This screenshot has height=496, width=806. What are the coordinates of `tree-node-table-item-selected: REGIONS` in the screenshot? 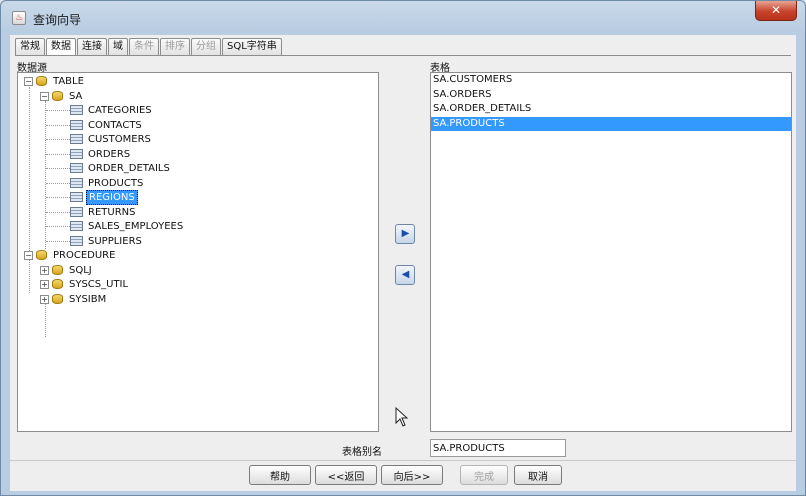 It's located at (104, 197).